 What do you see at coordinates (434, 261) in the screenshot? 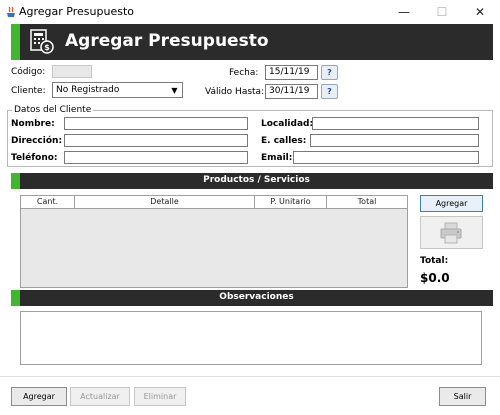
I see `total-label: Total:` at bounding box center [434, 261].